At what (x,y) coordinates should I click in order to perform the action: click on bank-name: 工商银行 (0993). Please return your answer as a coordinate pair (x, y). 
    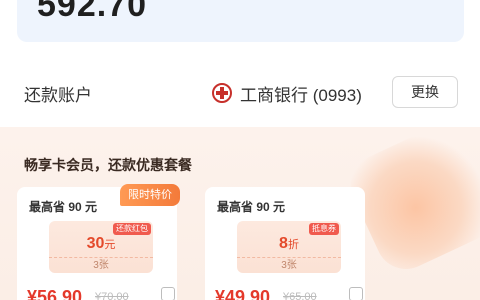
    Looking at the image, I should click on (301, 95).